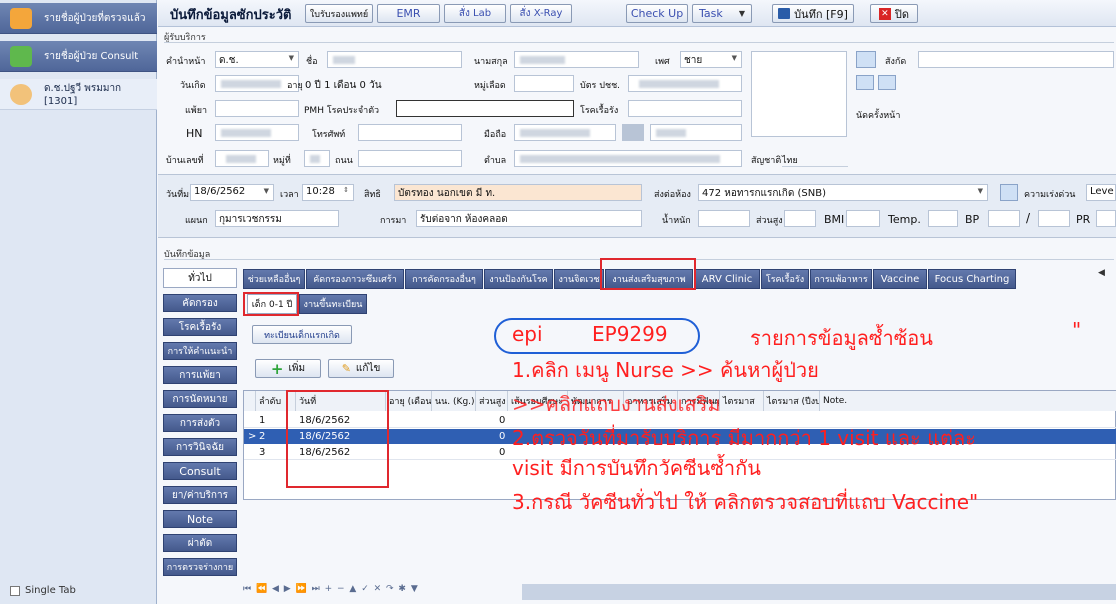 This screenshot has width=1116, height=604. I want to click on visit-date-field: 18/6/2562 ▼, so click(232, 192).